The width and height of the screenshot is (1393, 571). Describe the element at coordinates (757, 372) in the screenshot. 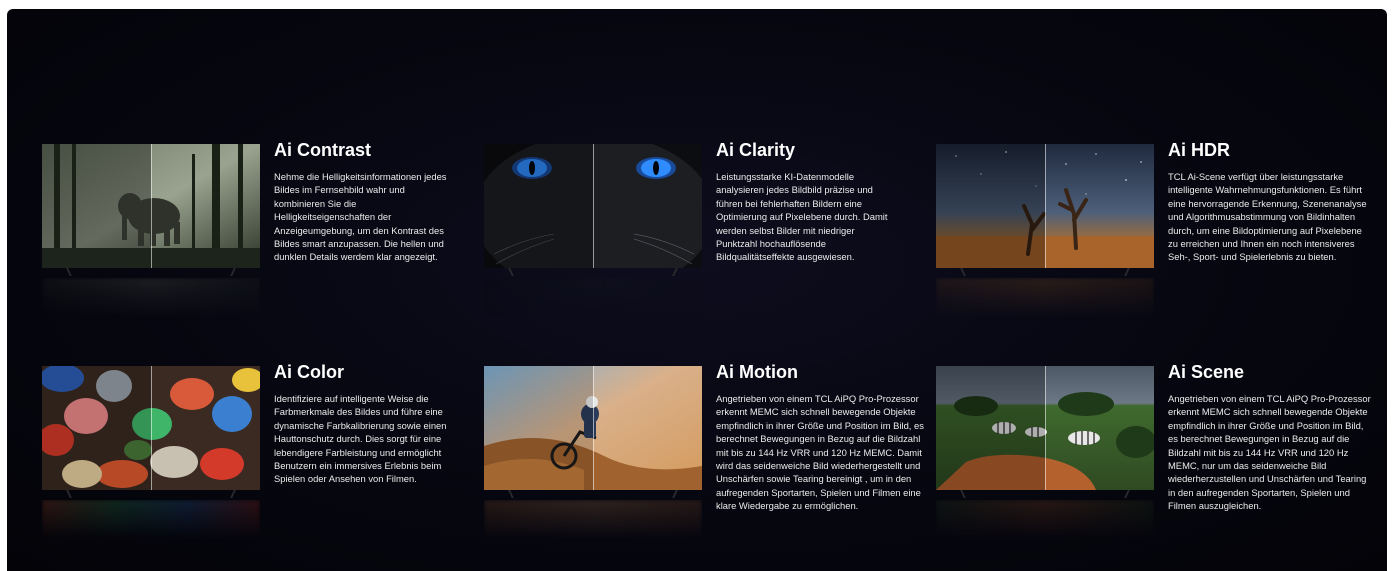

I see `feature-title: Ai Motion` at that location.